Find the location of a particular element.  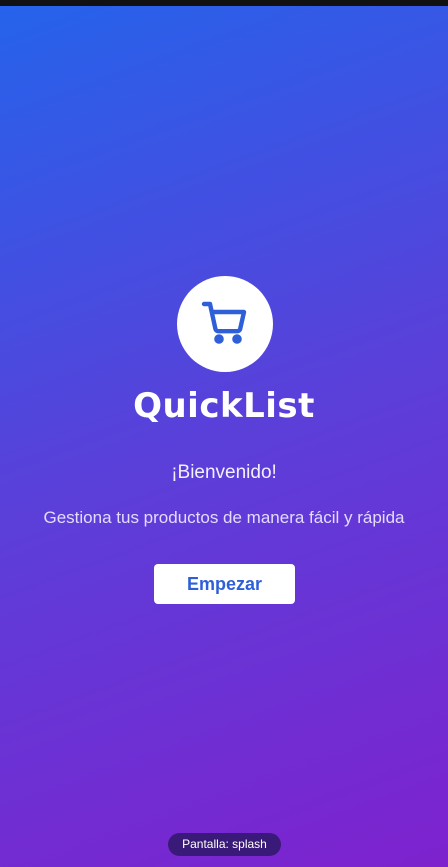

app-title: QuickList is located at coordinates (224, 406).